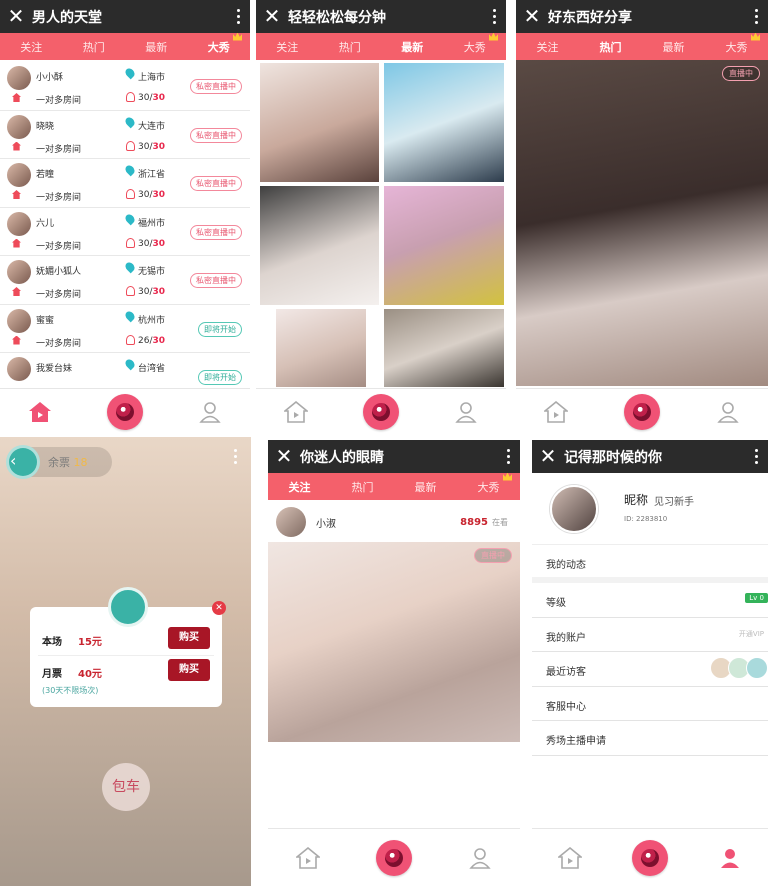 The width and height of the screenshot is (768, 886). I want to click on list-item: 小小酥 一对多房间 上海市 30/30 私密直播中, so click(125, 86).